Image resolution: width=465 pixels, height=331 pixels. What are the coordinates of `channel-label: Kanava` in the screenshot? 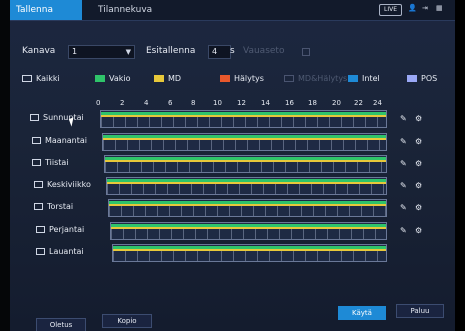 It's located at (39, 51).